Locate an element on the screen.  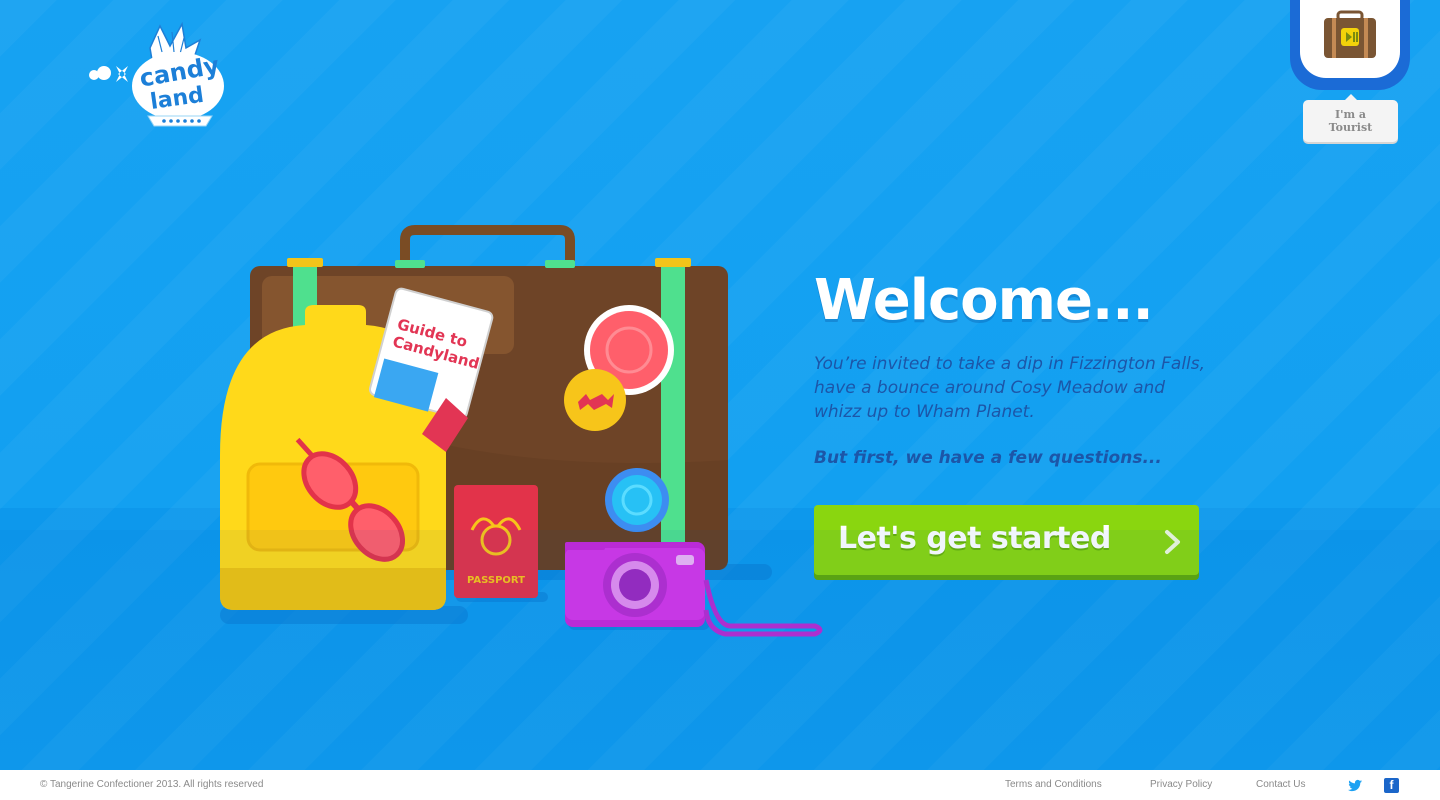
get-started-label: Let's get started is located at coordinates (974, 538).